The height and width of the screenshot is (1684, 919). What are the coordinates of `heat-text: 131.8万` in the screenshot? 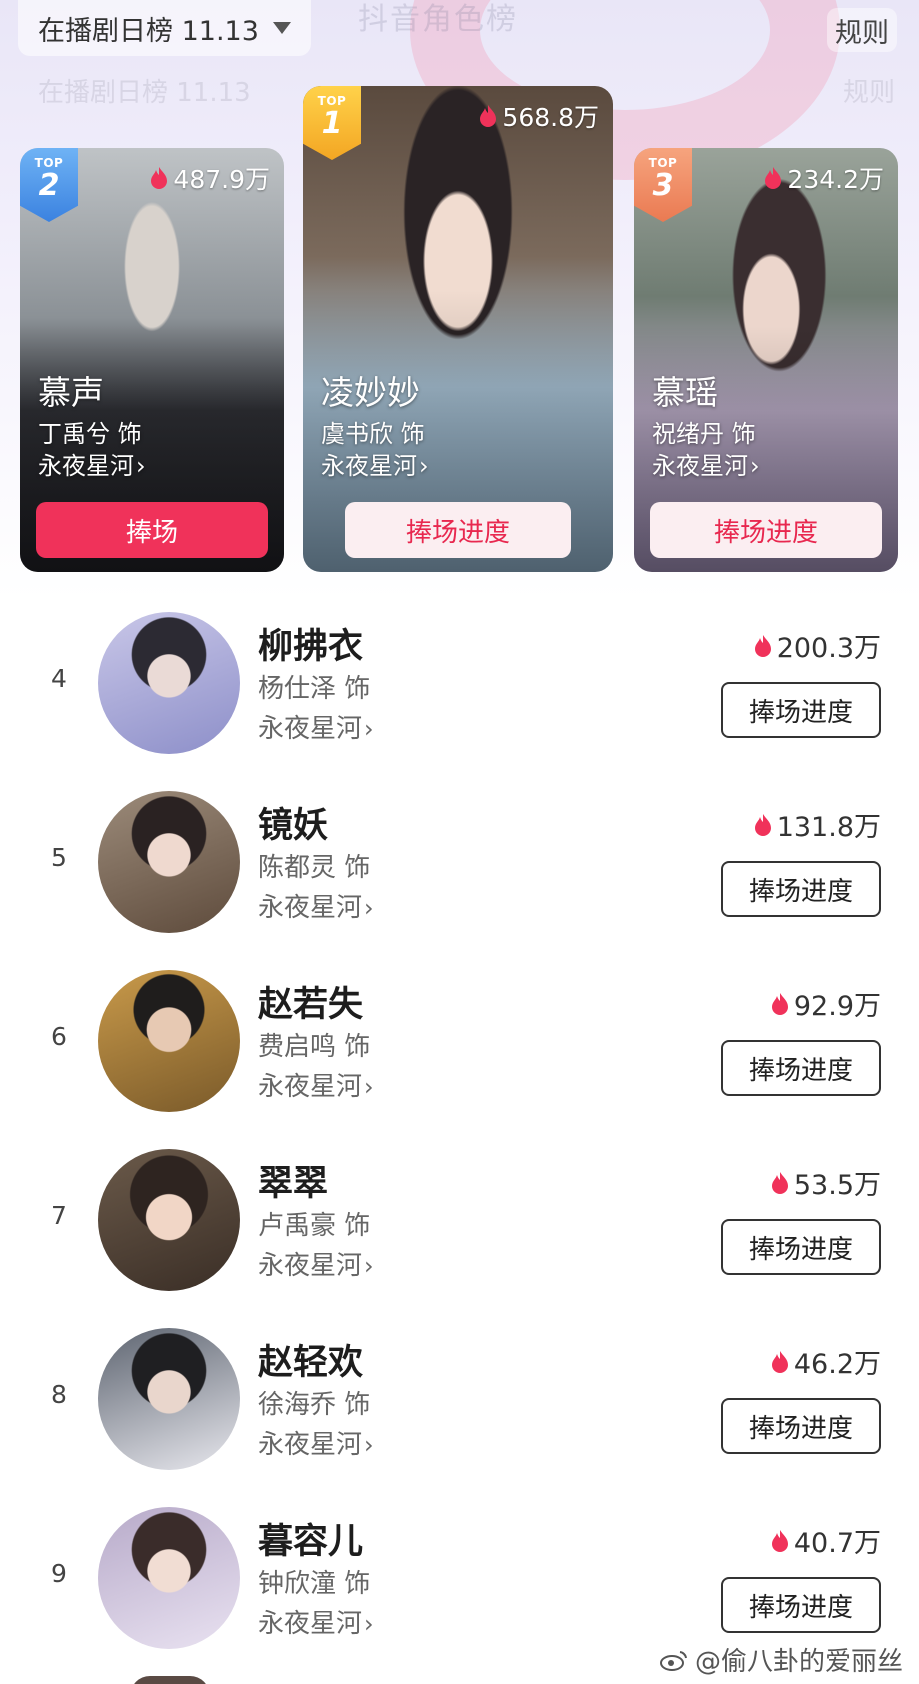 It's located at (828, 827).